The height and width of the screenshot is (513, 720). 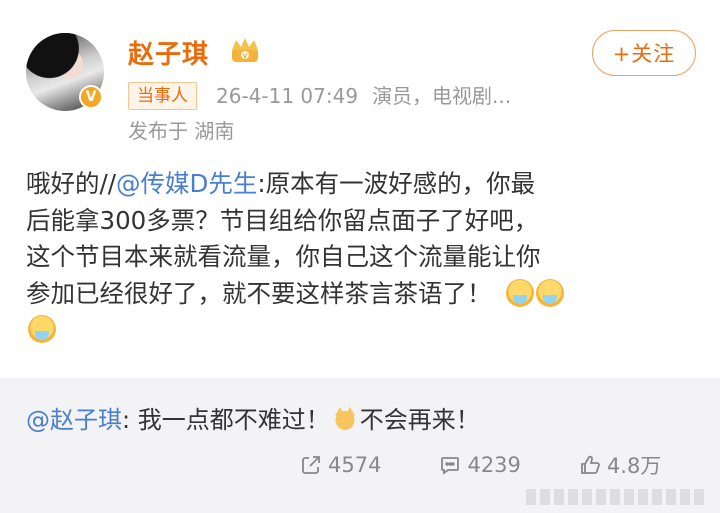 I want to click on comment-icon, so click(x=450, y=466).